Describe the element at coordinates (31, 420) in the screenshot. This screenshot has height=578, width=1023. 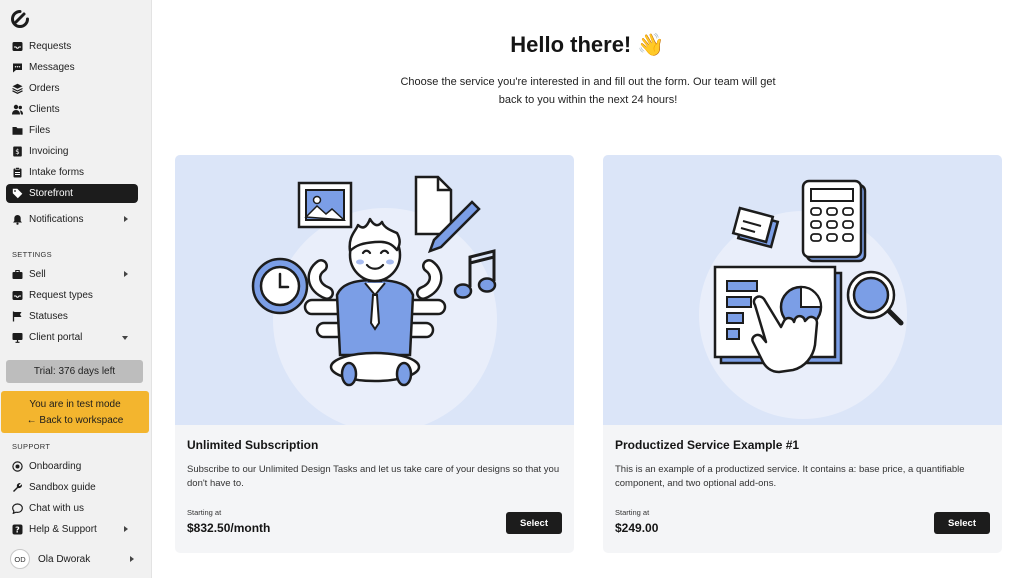
I see `arrow-left-icon: ←` at that location.